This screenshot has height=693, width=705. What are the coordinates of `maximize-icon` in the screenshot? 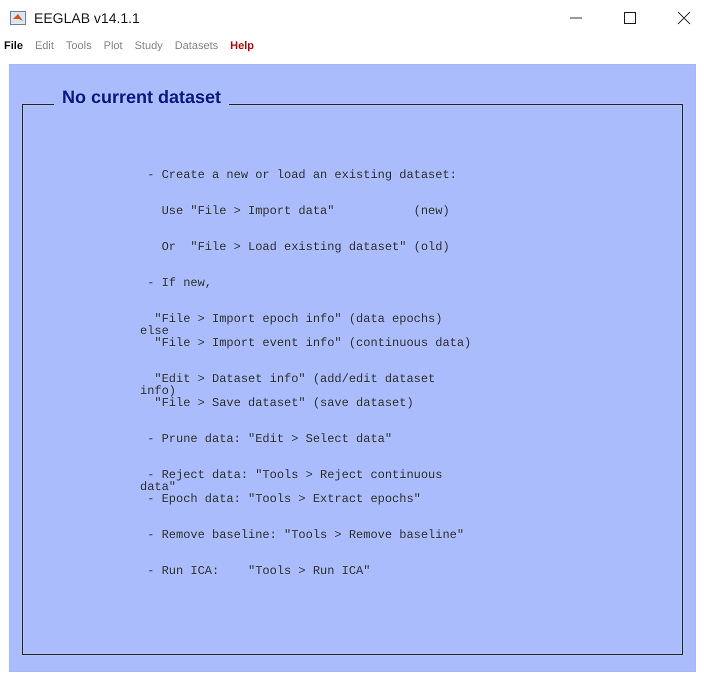 It's located at (630, 18).